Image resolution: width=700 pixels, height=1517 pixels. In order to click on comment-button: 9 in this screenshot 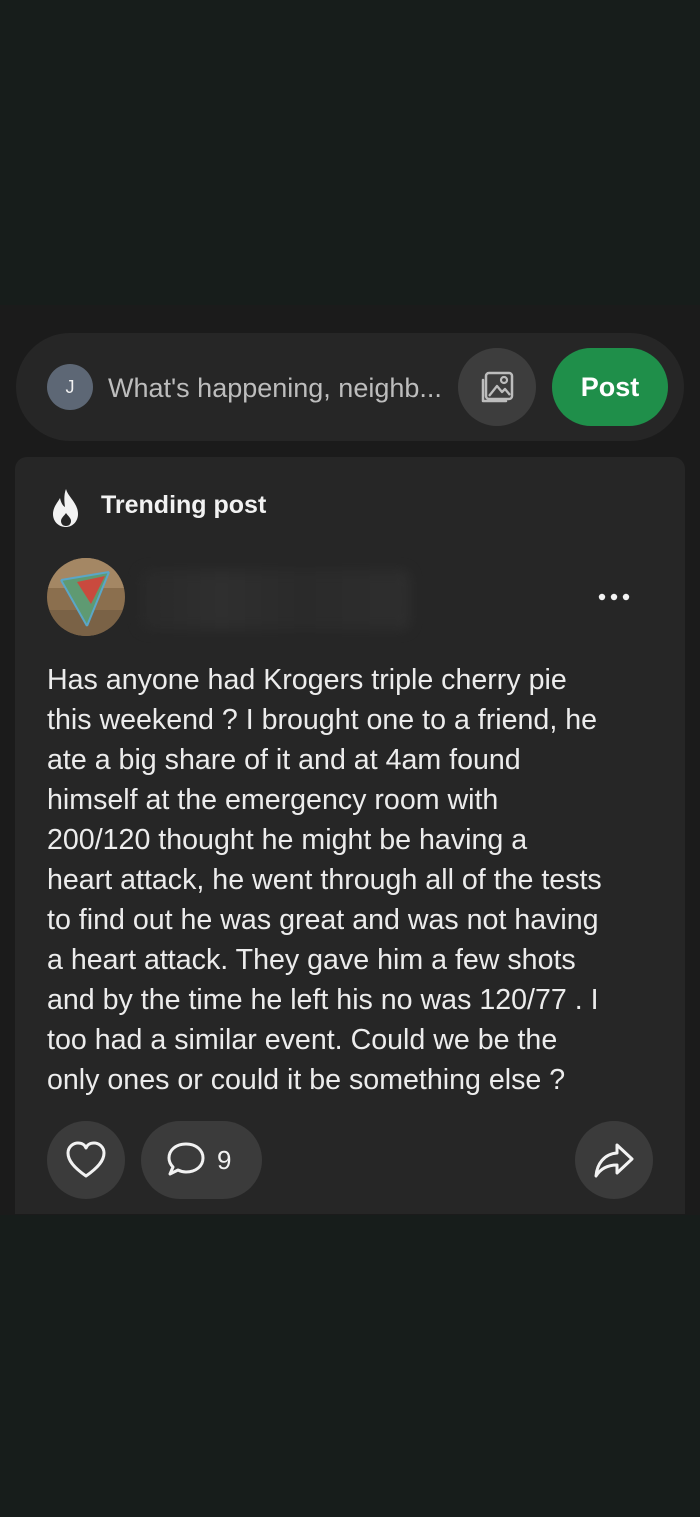, I will do `click(201, 1160)`.